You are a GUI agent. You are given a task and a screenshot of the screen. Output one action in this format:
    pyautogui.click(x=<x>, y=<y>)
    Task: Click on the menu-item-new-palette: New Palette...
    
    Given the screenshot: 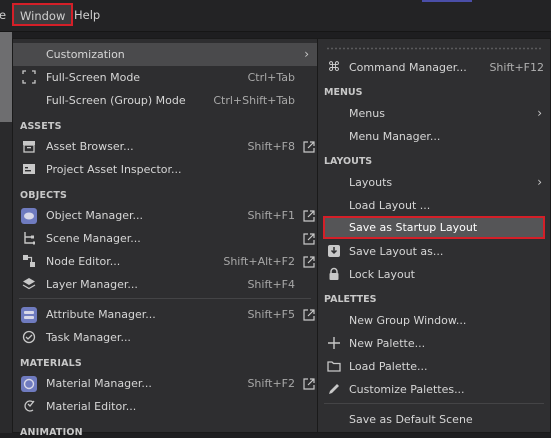 What is the action you would take?
    pyautogui.click(x=434, y=343)
    